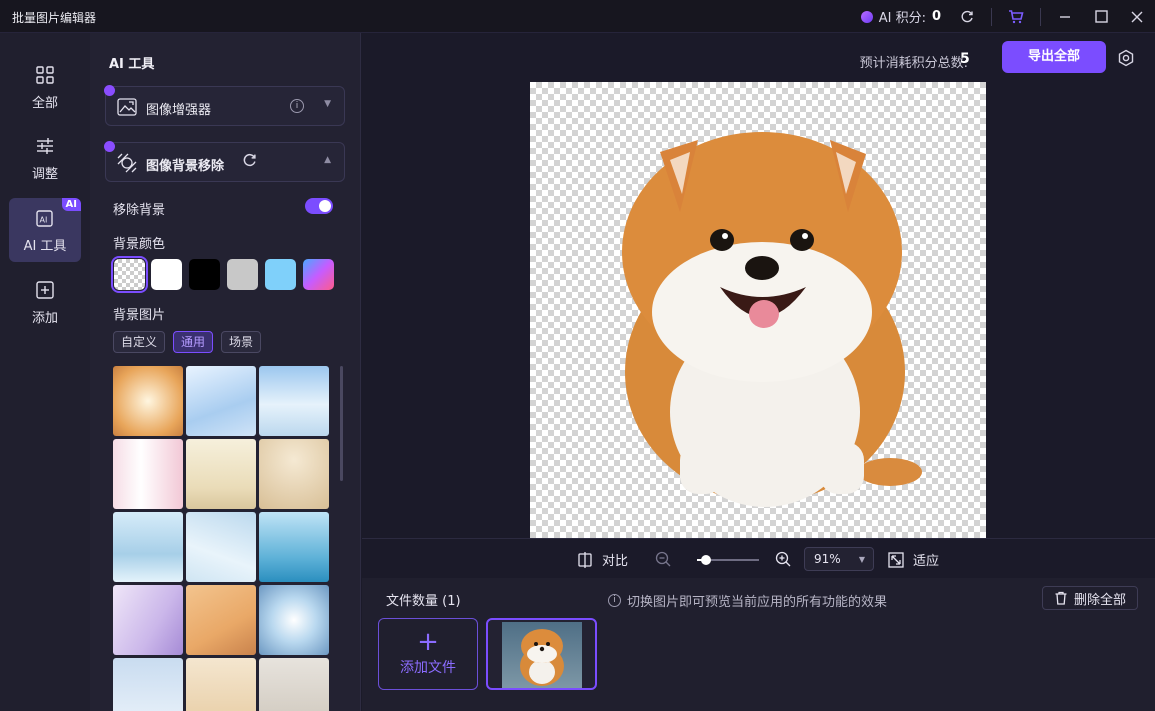 Image resolution: width=1155 pixels, height=711 pixels. What do you see at coordinates (577, 16) in the screenshot?
I see `title-bar: 批量图片编辑器 AI 积分: 0` at bounding box center [577, 16].